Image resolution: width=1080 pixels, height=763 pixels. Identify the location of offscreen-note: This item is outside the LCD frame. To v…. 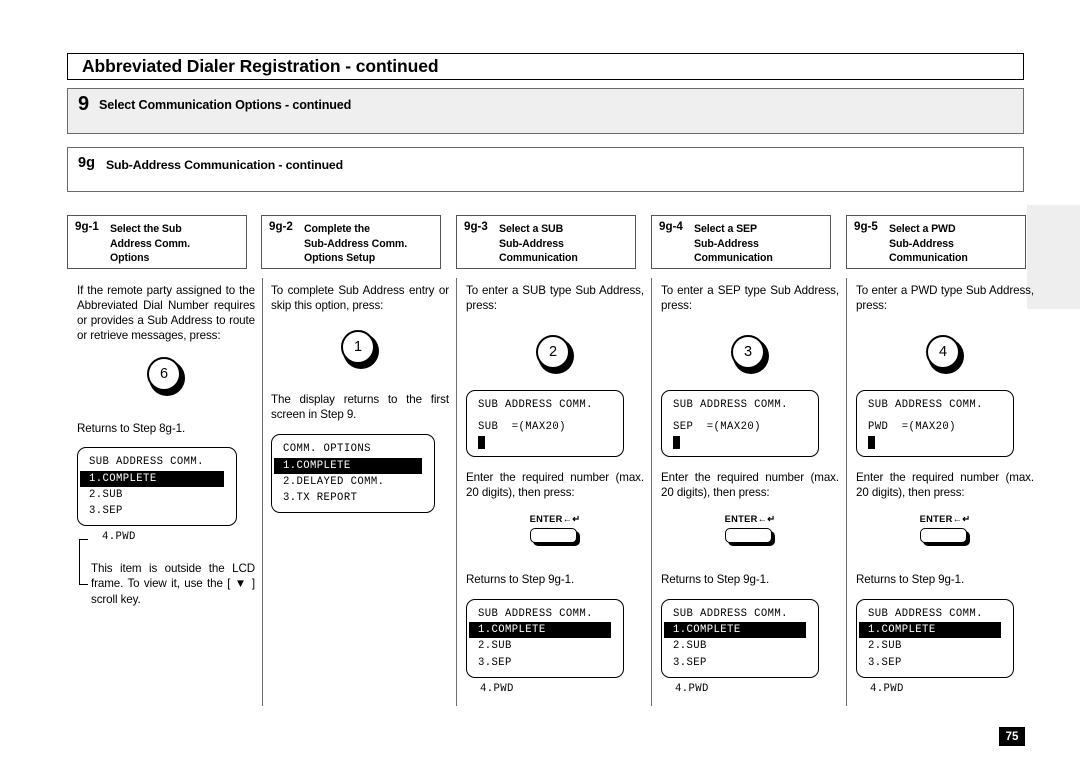
(173, 584).